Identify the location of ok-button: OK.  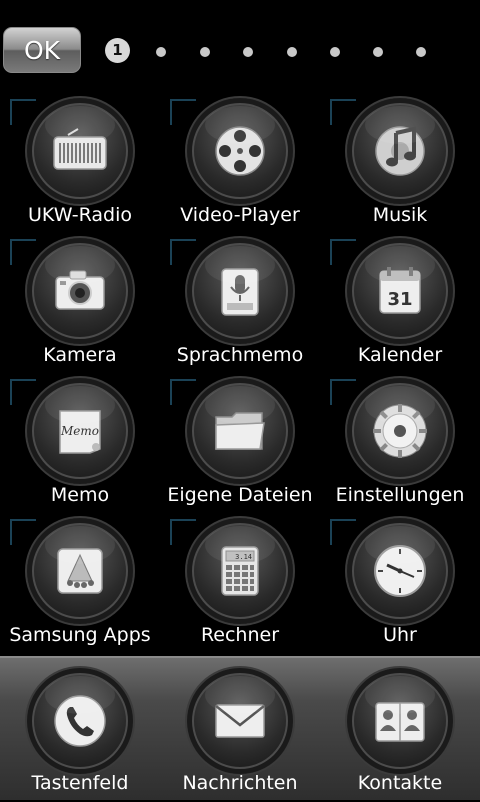
(42, 50).